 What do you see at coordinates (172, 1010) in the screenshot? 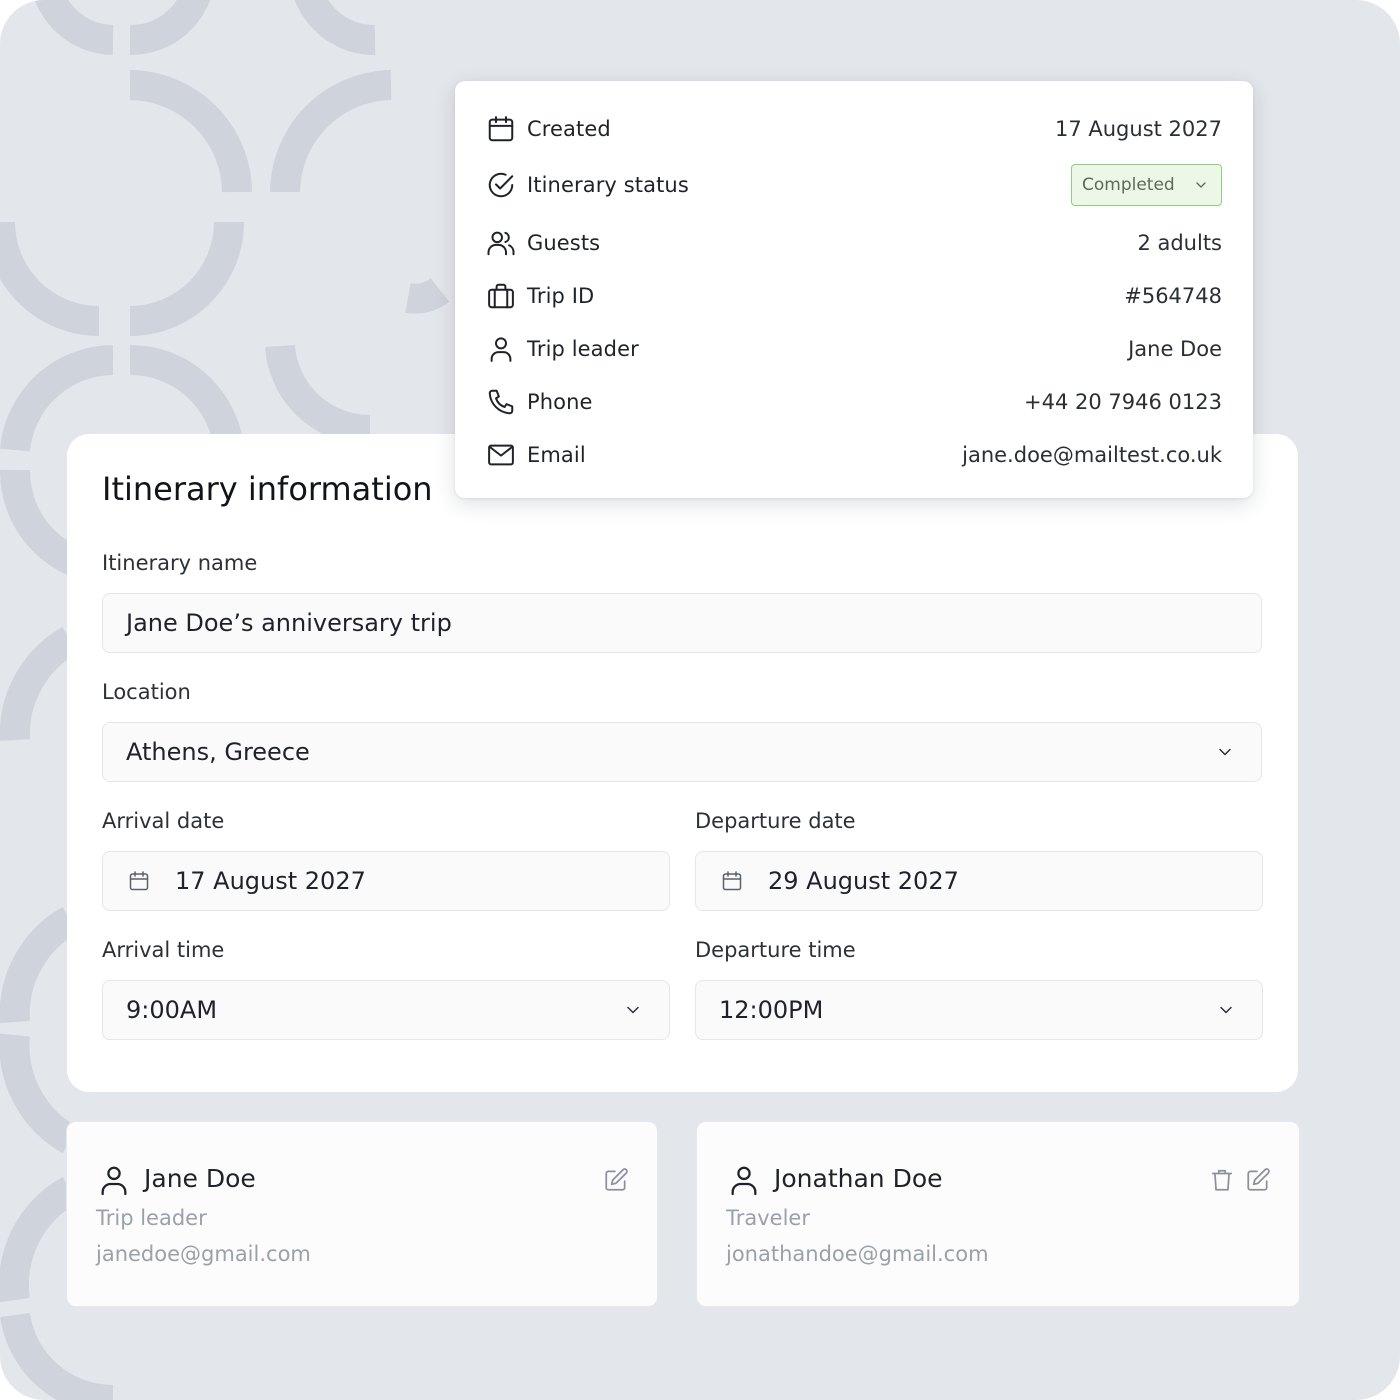
I see `arrival-time-value: 9:00AM` at bounding box center [172, 1010].